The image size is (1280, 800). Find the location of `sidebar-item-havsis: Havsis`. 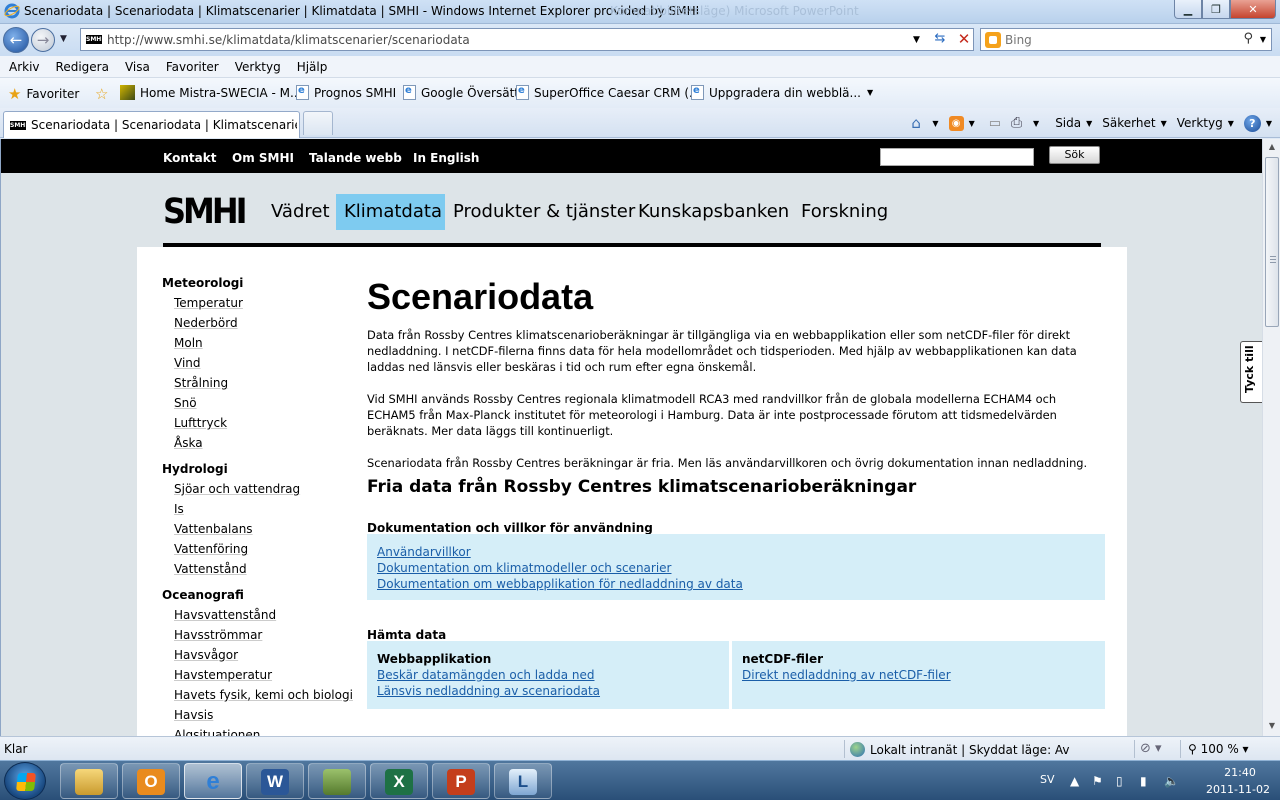

sidebar-item-havsis: Havsis is located at coordinates (193, 715).